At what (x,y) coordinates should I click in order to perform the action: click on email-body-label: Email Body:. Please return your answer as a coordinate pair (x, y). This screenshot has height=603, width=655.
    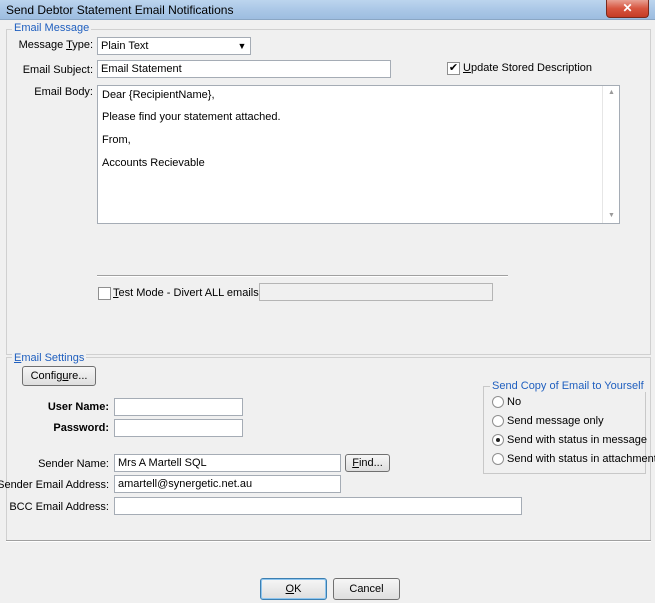
    Looking at the image, I should click on (63, 92).